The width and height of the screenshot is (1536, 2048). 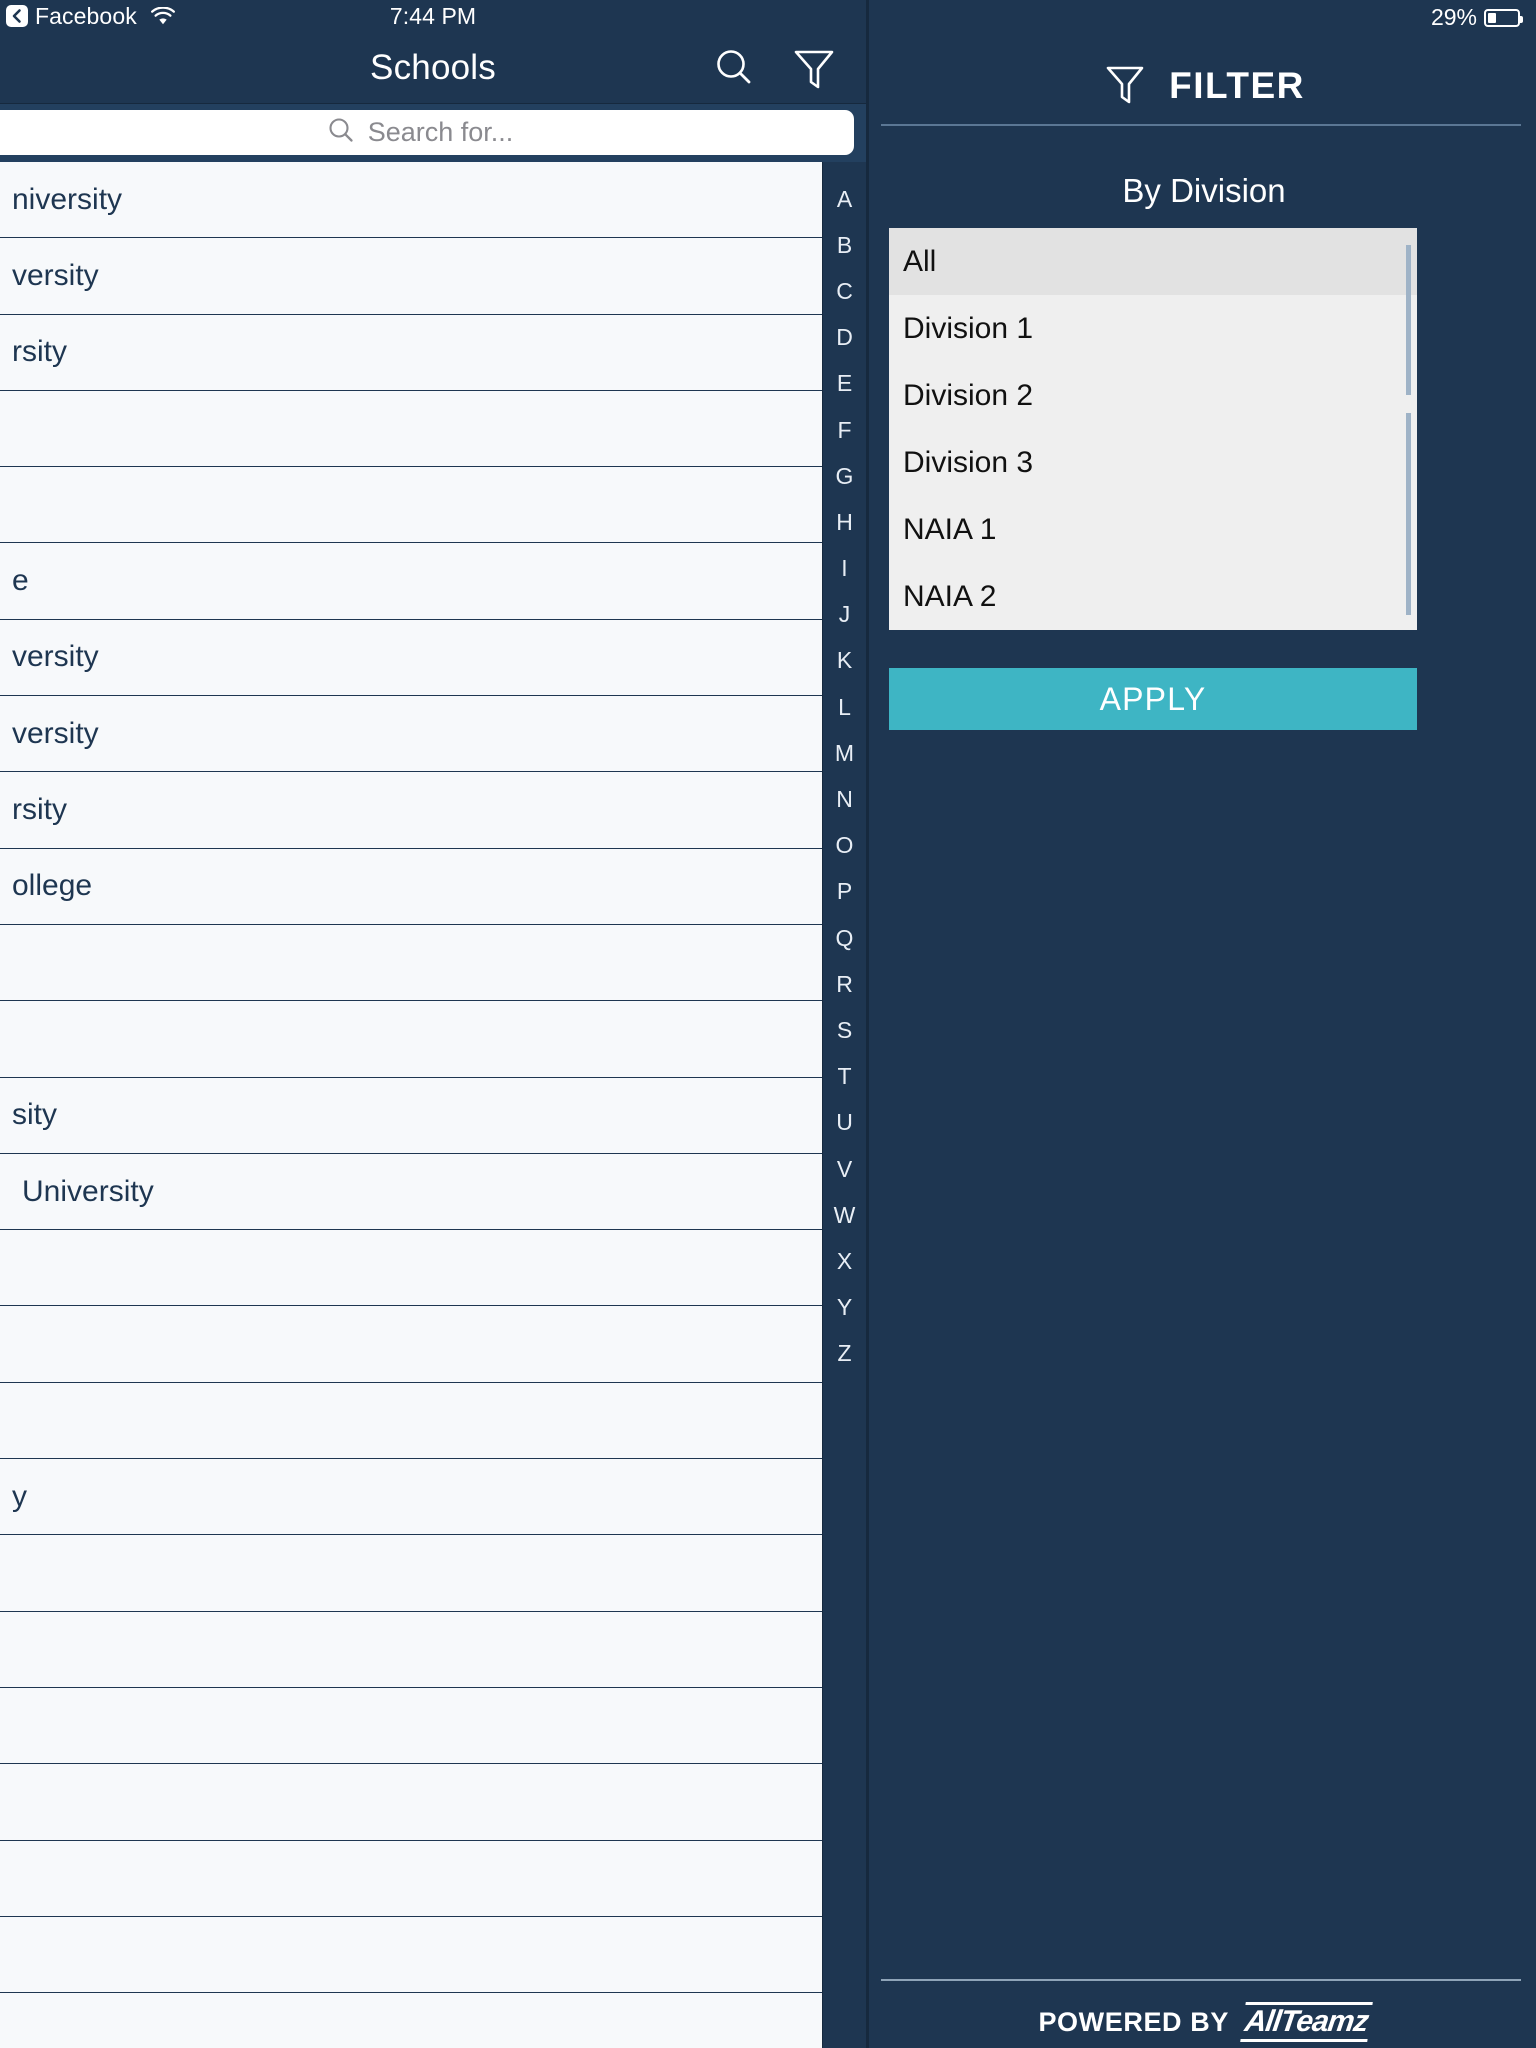 I want to click on alpha-index-letter: Q, so click(x=844, y=938).